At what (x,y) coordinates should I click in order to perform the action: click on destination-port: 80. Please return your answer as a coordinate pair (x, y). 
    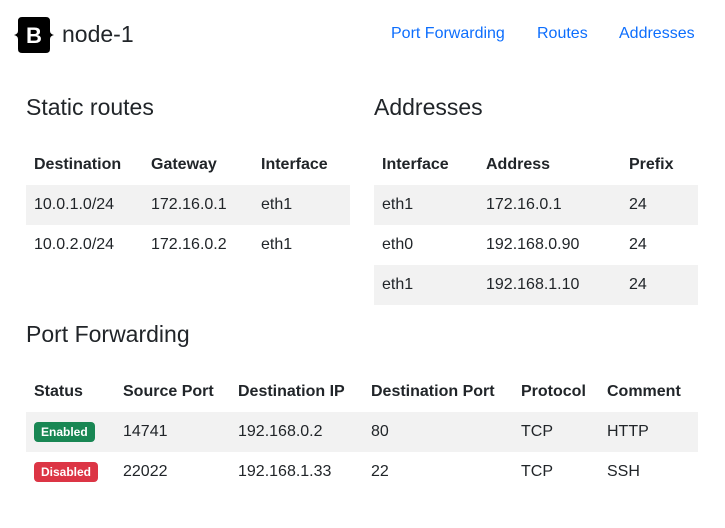
    Looking at the image, I should click on (438, 432).